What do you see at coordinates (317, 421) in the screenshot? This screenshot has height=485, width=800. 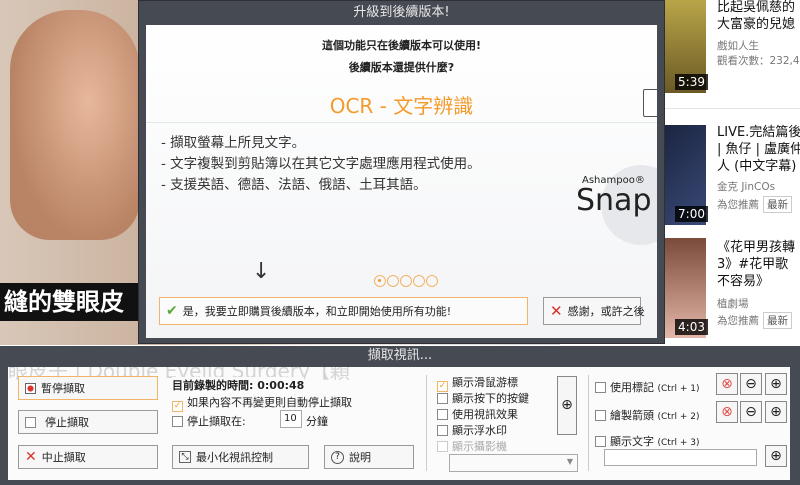 I see `minutes-unit: 分鐘` at bounding box center [317, 421].